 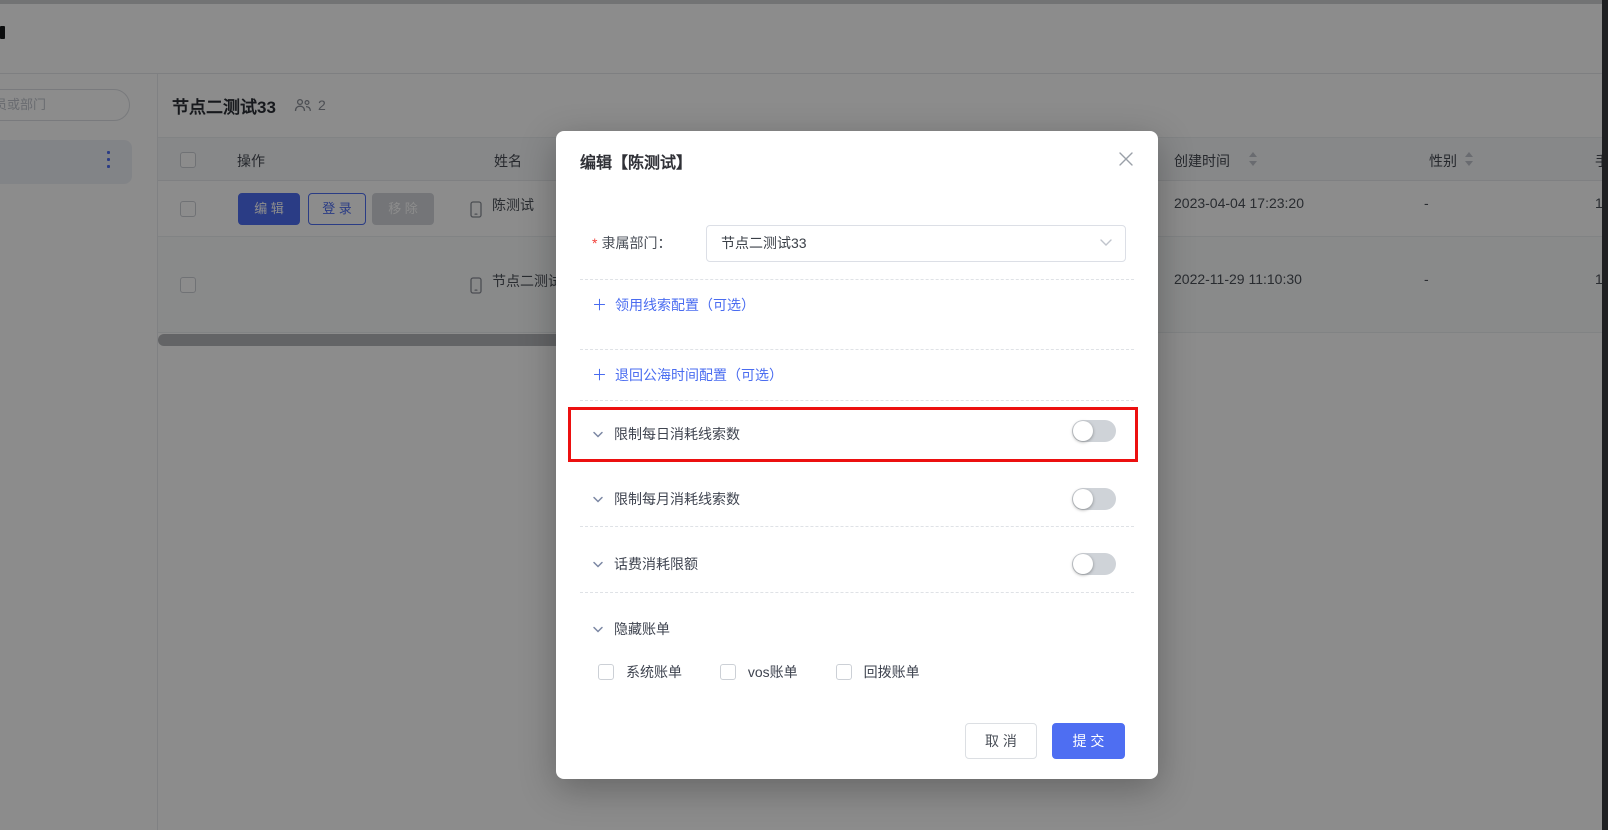 I want to click on section-daily-lead-limit: 限制每日消耗线索数, so click(x=666, y=434).